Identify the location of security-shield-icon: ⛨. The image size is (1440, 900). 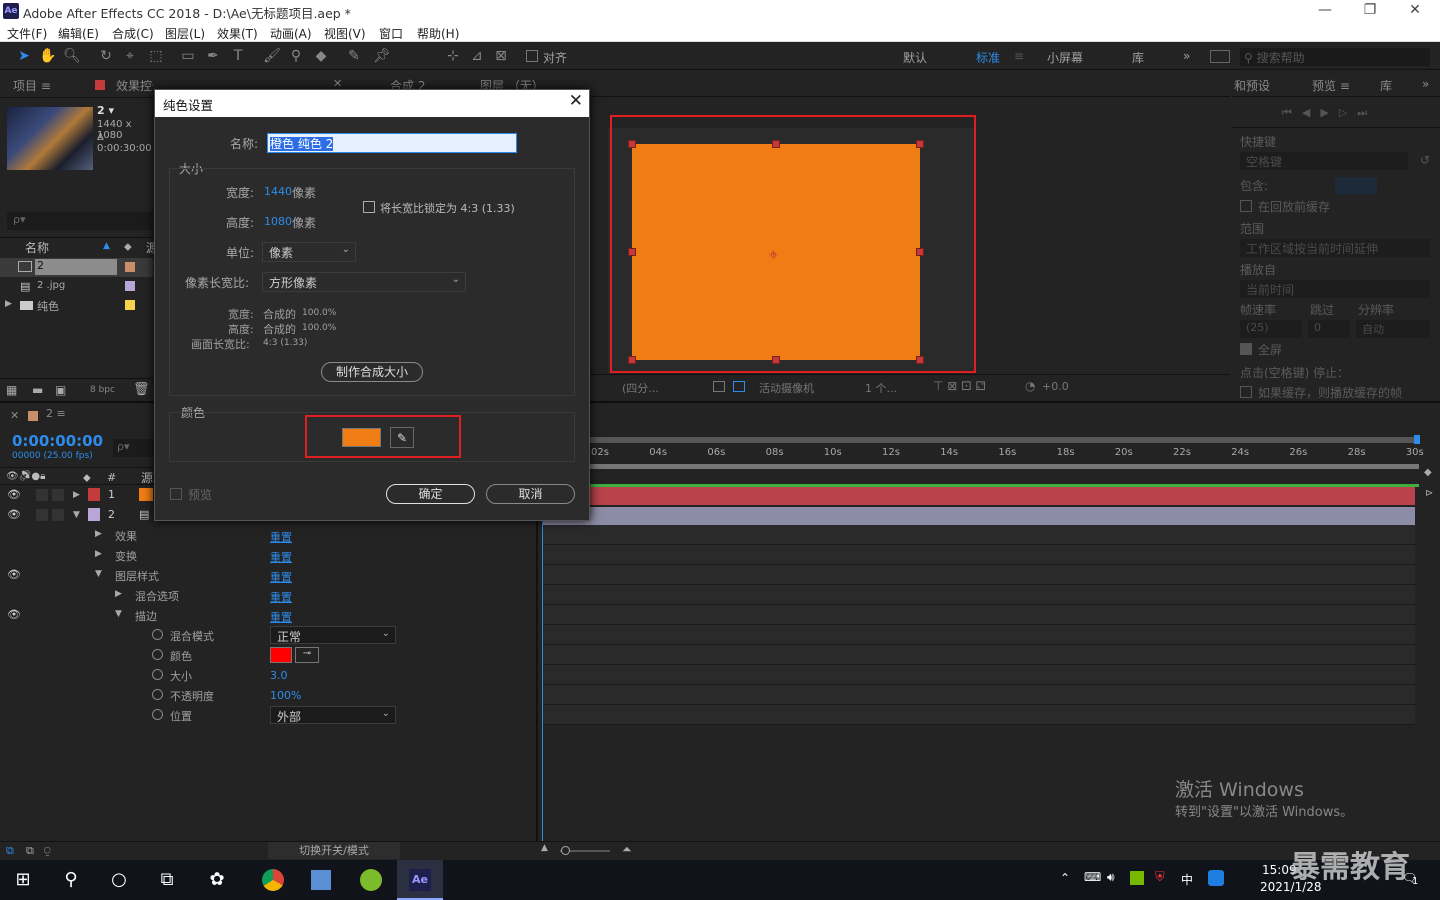
(1160, 877).